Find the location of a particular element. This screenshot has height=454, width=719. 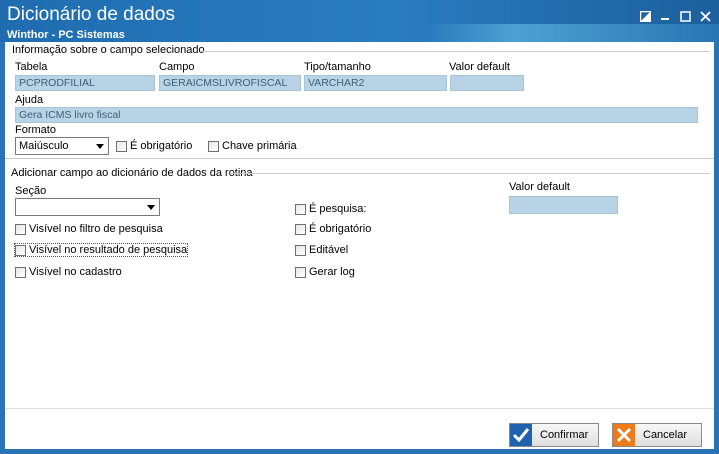

secao-label: Seção is located at coordinates (31, 191).